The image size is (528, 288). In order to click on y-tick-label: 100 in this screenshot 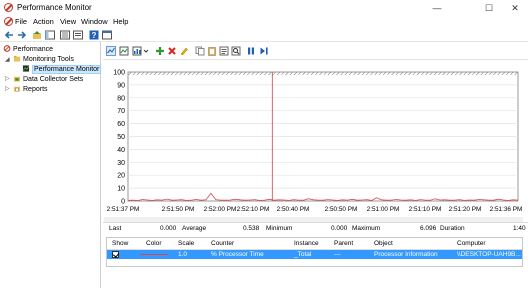, I will do `click(119, 73)`.